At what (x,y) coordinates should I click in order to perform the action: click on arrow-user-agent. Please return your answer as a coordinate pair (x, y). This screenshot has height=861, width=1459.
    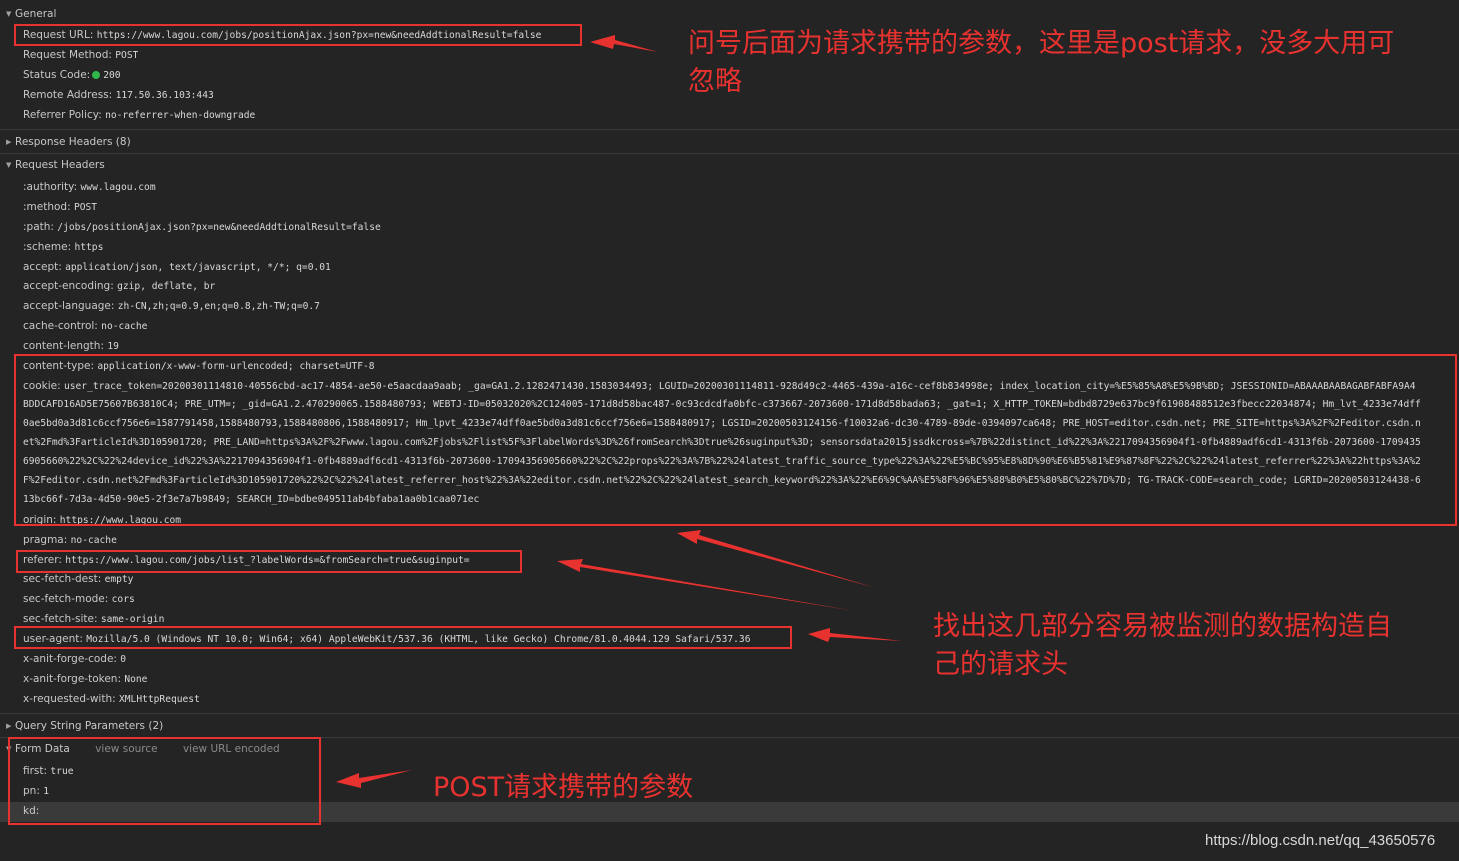
    Looking at the image, I should click on (855, 635).